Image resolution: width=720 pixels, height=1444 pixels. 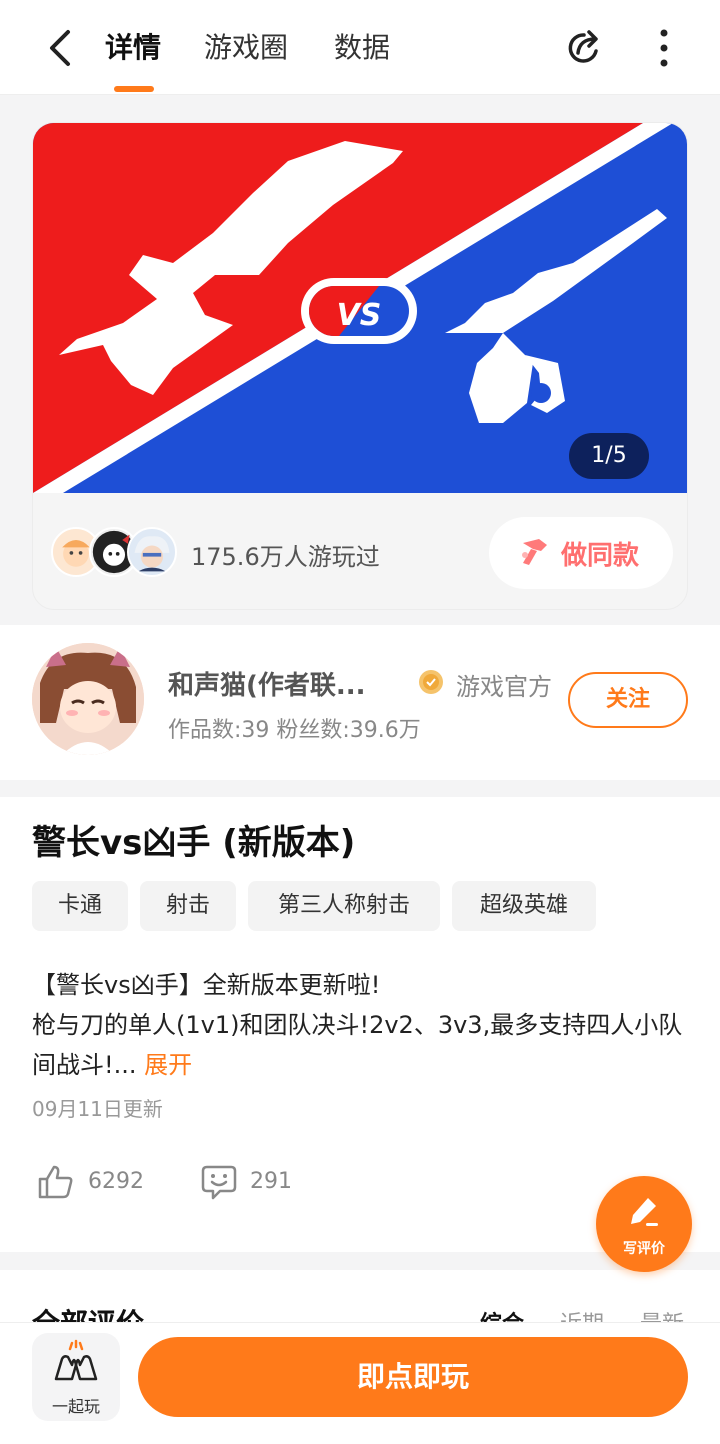 What do you see at coordinates (188, 906) in the screenshot?
I see `tag-item: 射击` at bounding box center [188, 906].